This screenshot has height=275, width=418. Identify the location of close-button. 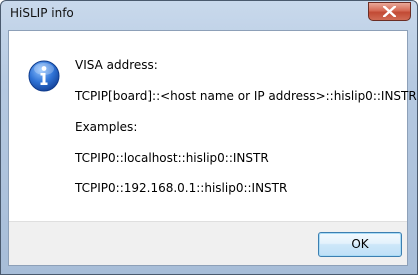
(389, 11).